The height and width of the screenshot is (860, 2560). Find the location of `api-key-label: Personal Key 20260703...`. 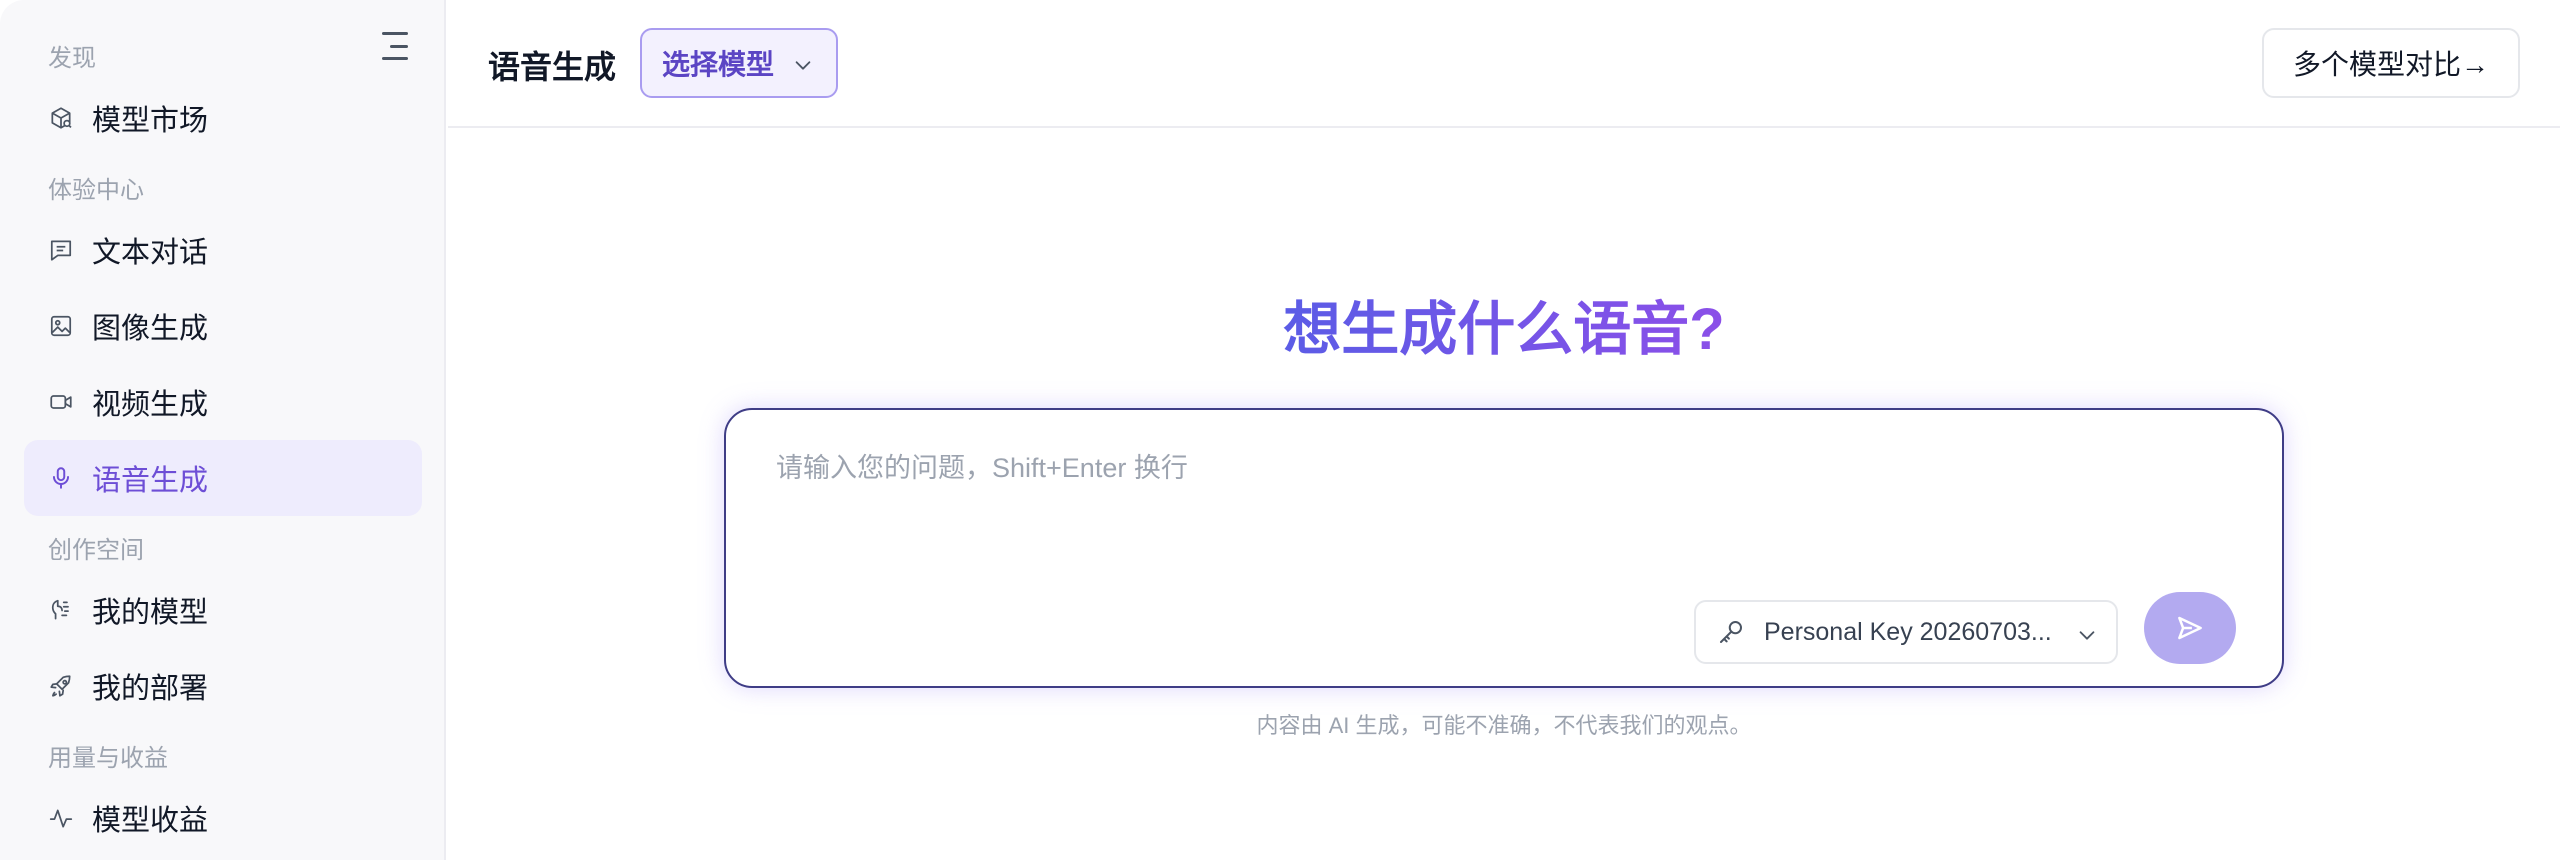

api-key-label: Personal Key 20260703... is located at coordinates (1908, 631).